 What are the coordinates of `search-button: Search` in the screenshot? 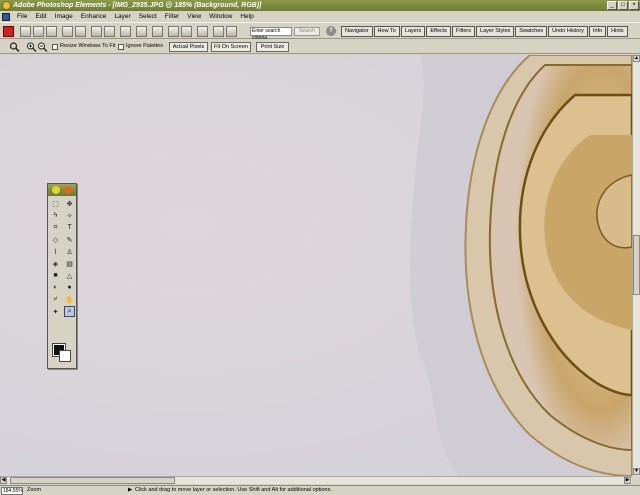 It's located at (307, 31).